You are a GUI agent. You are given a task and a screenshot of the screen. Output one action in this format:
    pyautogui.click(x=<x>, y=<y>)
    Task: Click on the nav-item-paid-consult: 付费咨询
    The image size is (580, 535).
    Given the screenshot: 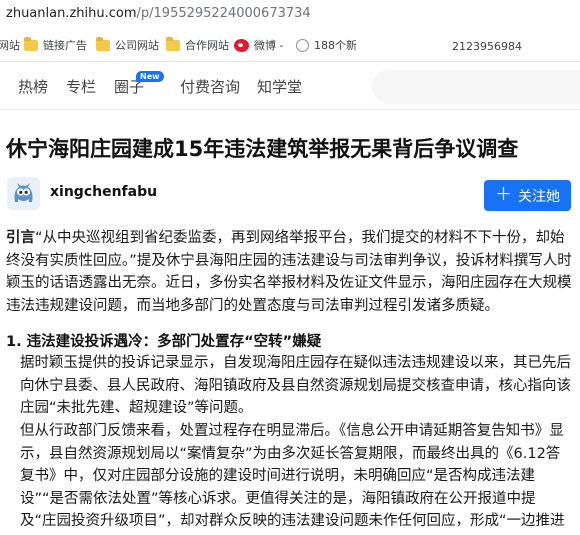 What is the action you would take?
    pyautogui.click(x=210, y=86)
    